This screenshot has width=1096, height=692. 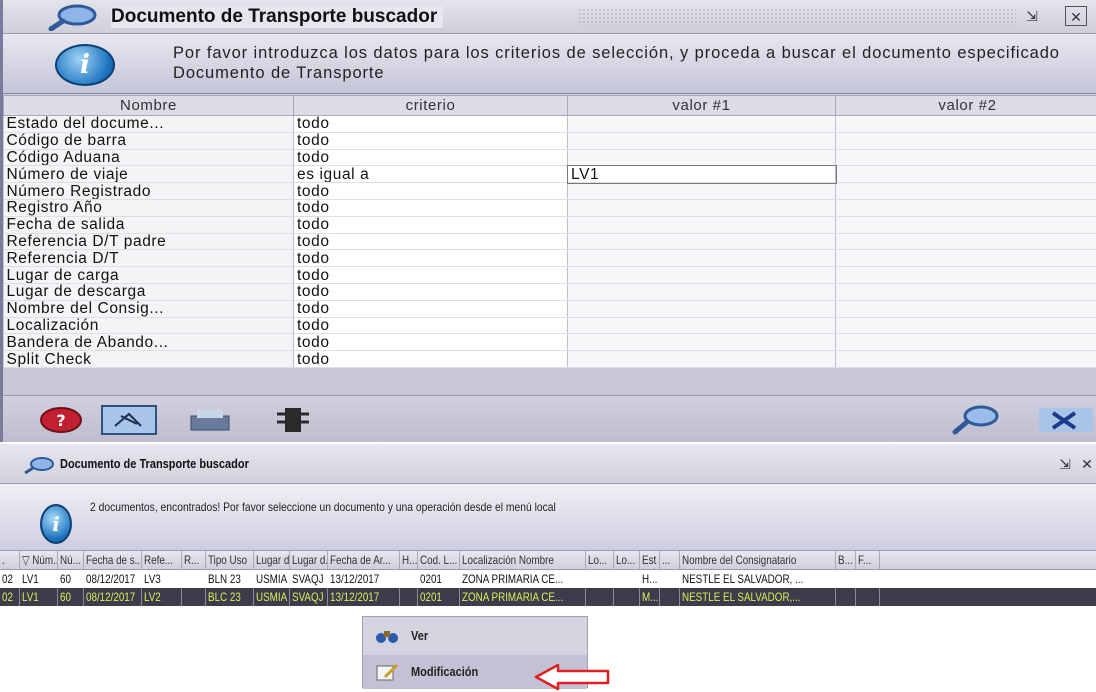 What do you see at coordinates (966, 106) in the screenshot?
I see `column-header-valor2: valor #2` at bounding box center [966, 106].